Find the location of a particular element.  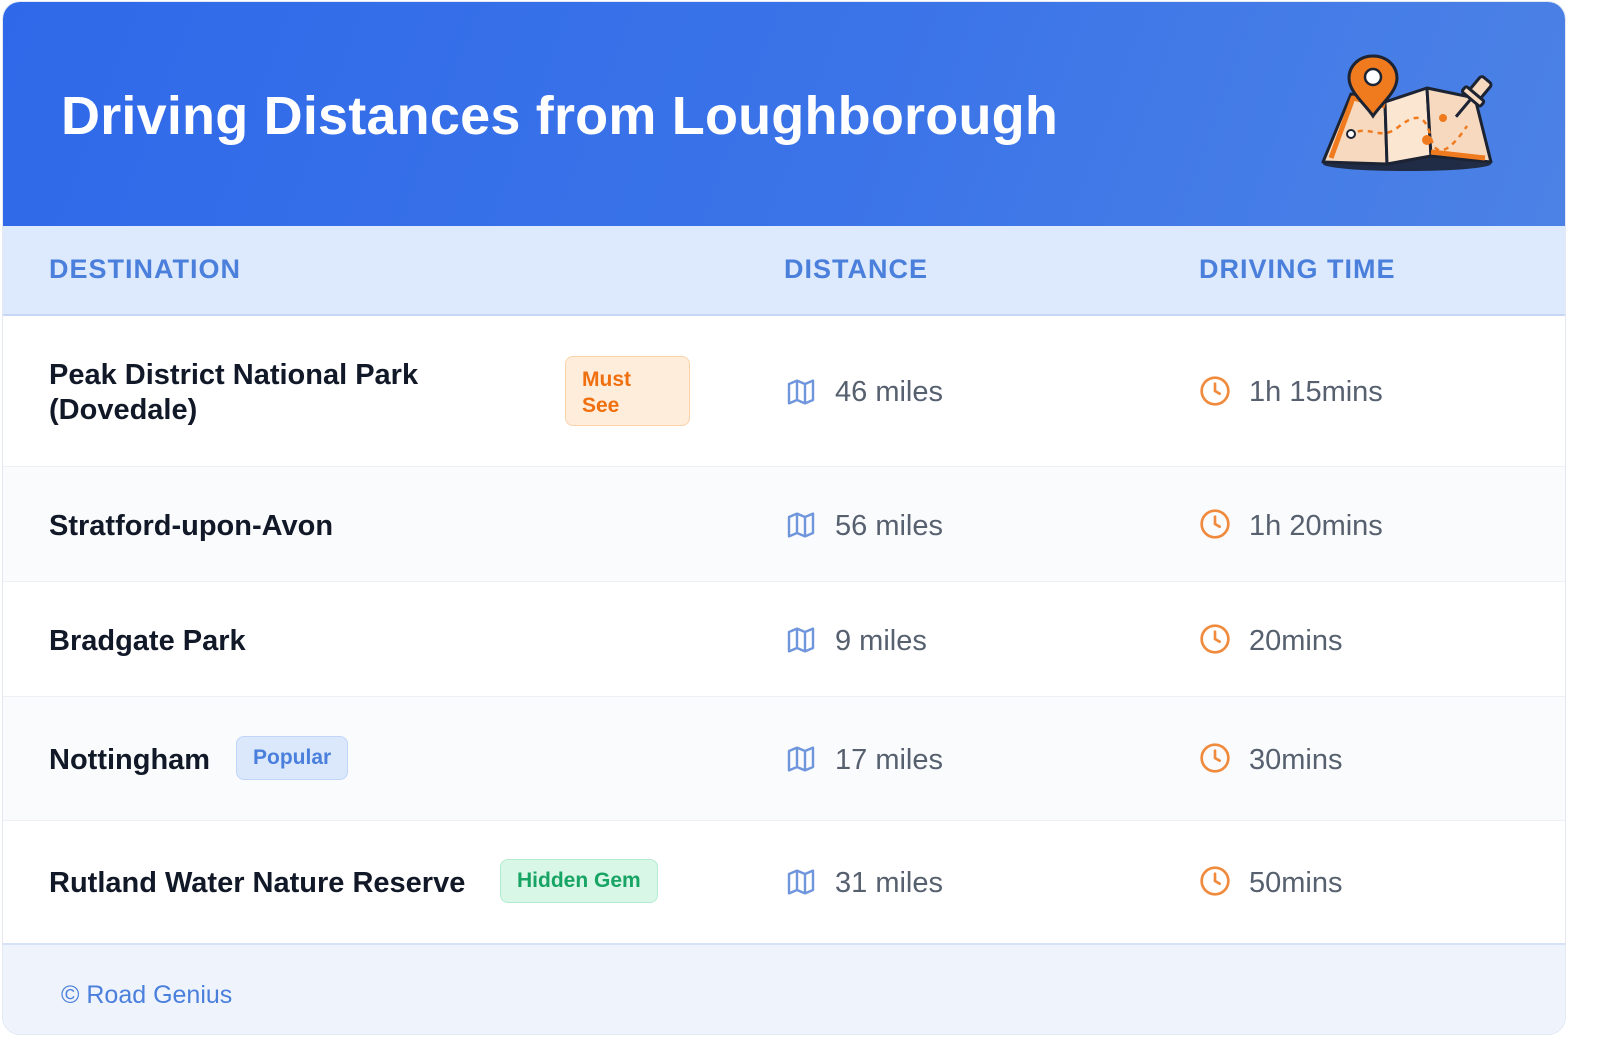

driving-time-value: 1h 20mins is located at coordinates (1316, 526).